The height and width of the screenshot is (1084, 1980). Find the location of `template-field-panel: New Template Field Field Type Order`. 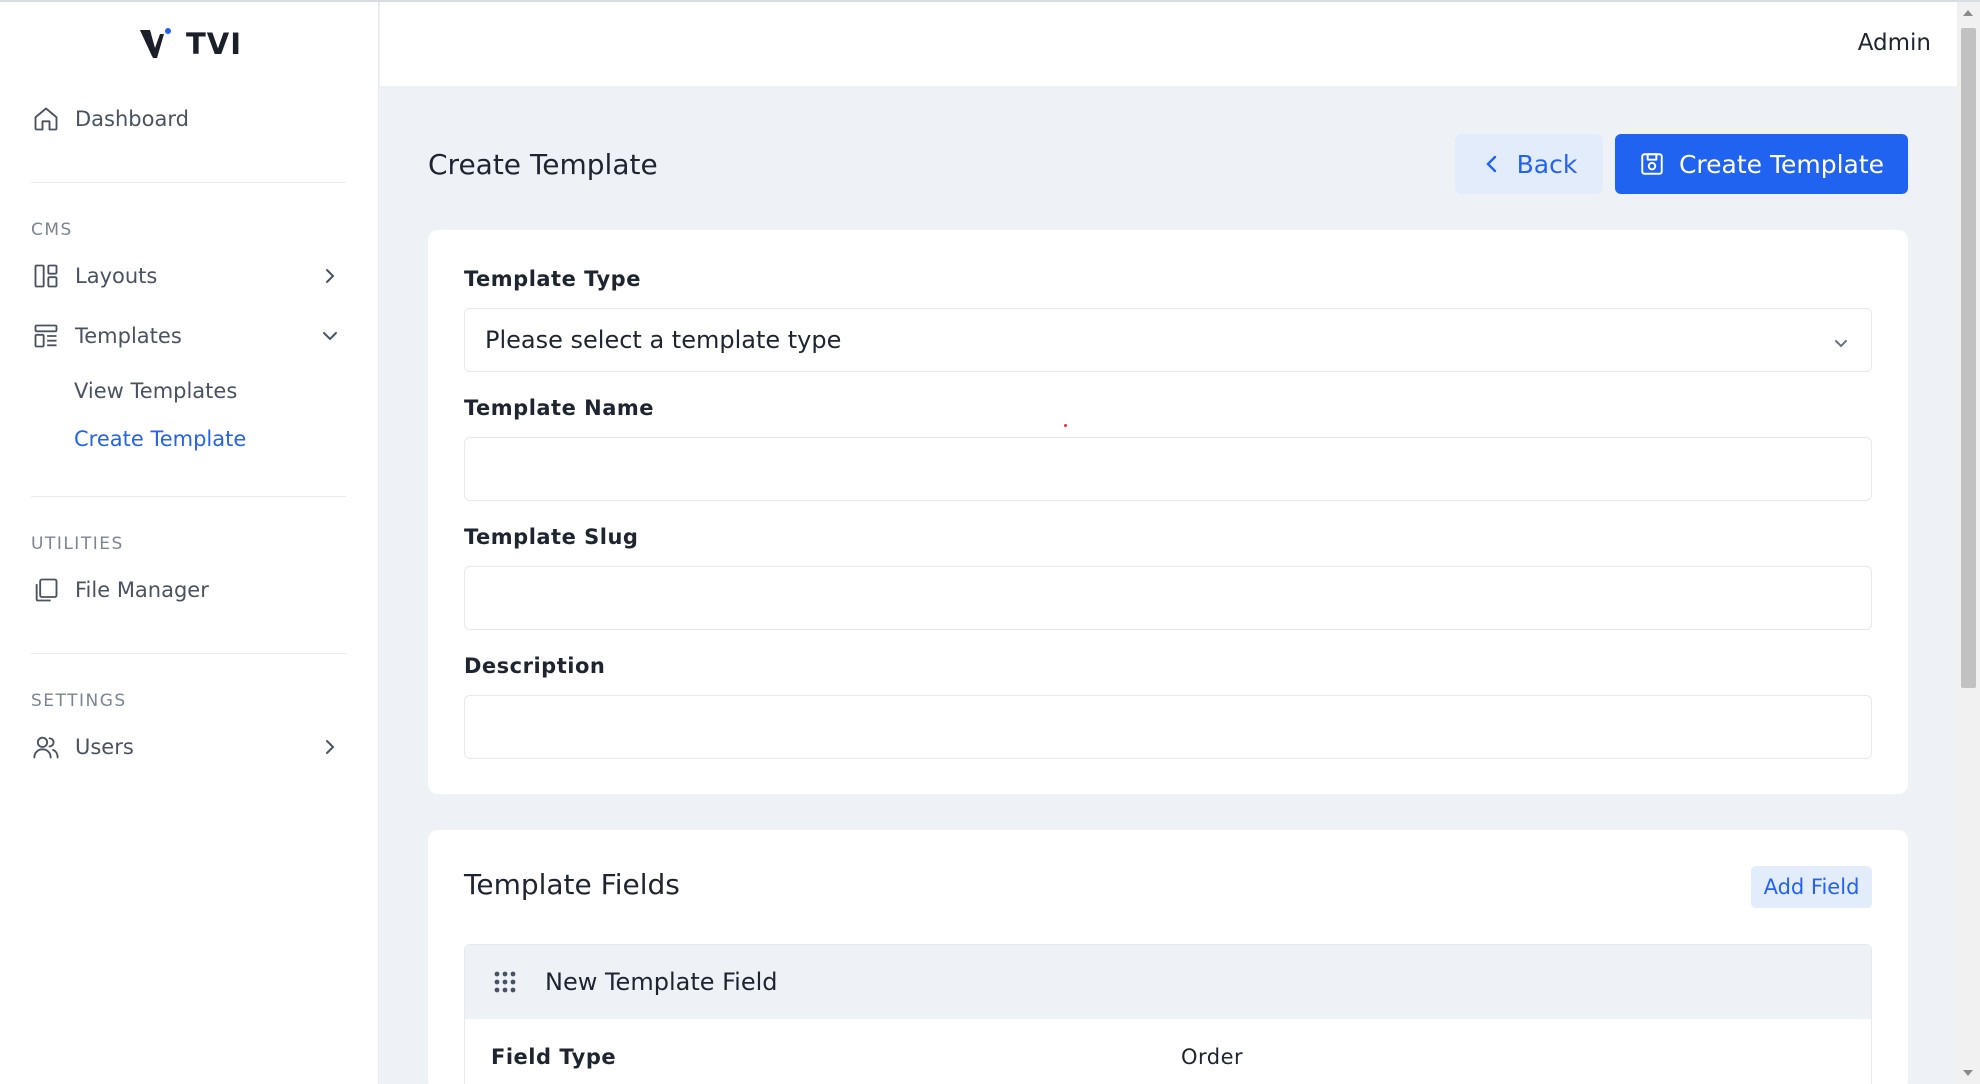

template-field-panel: New Template Field Field Type Order is located at coordinates (1168, 1014).